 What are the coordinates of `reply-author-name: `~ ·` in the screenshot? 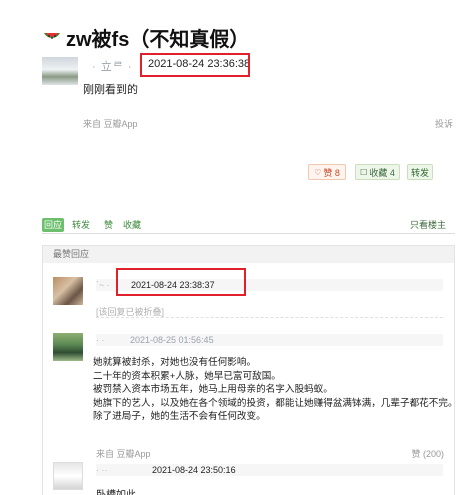 It's located at (103, 285).